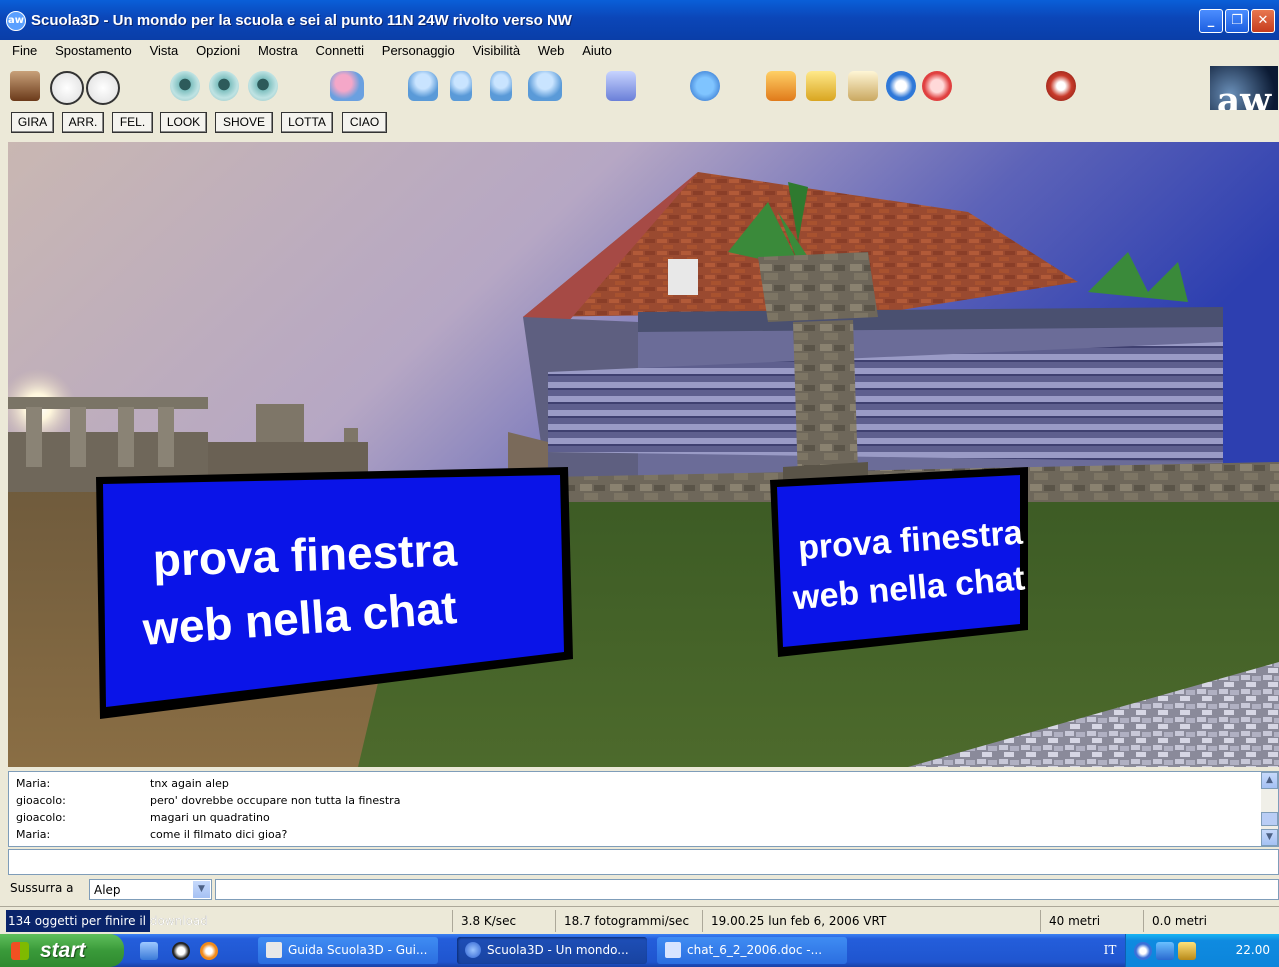 This screenshot has width=1279, height=967. I want to click on system-tray: 22.00, so click(1202, 950).